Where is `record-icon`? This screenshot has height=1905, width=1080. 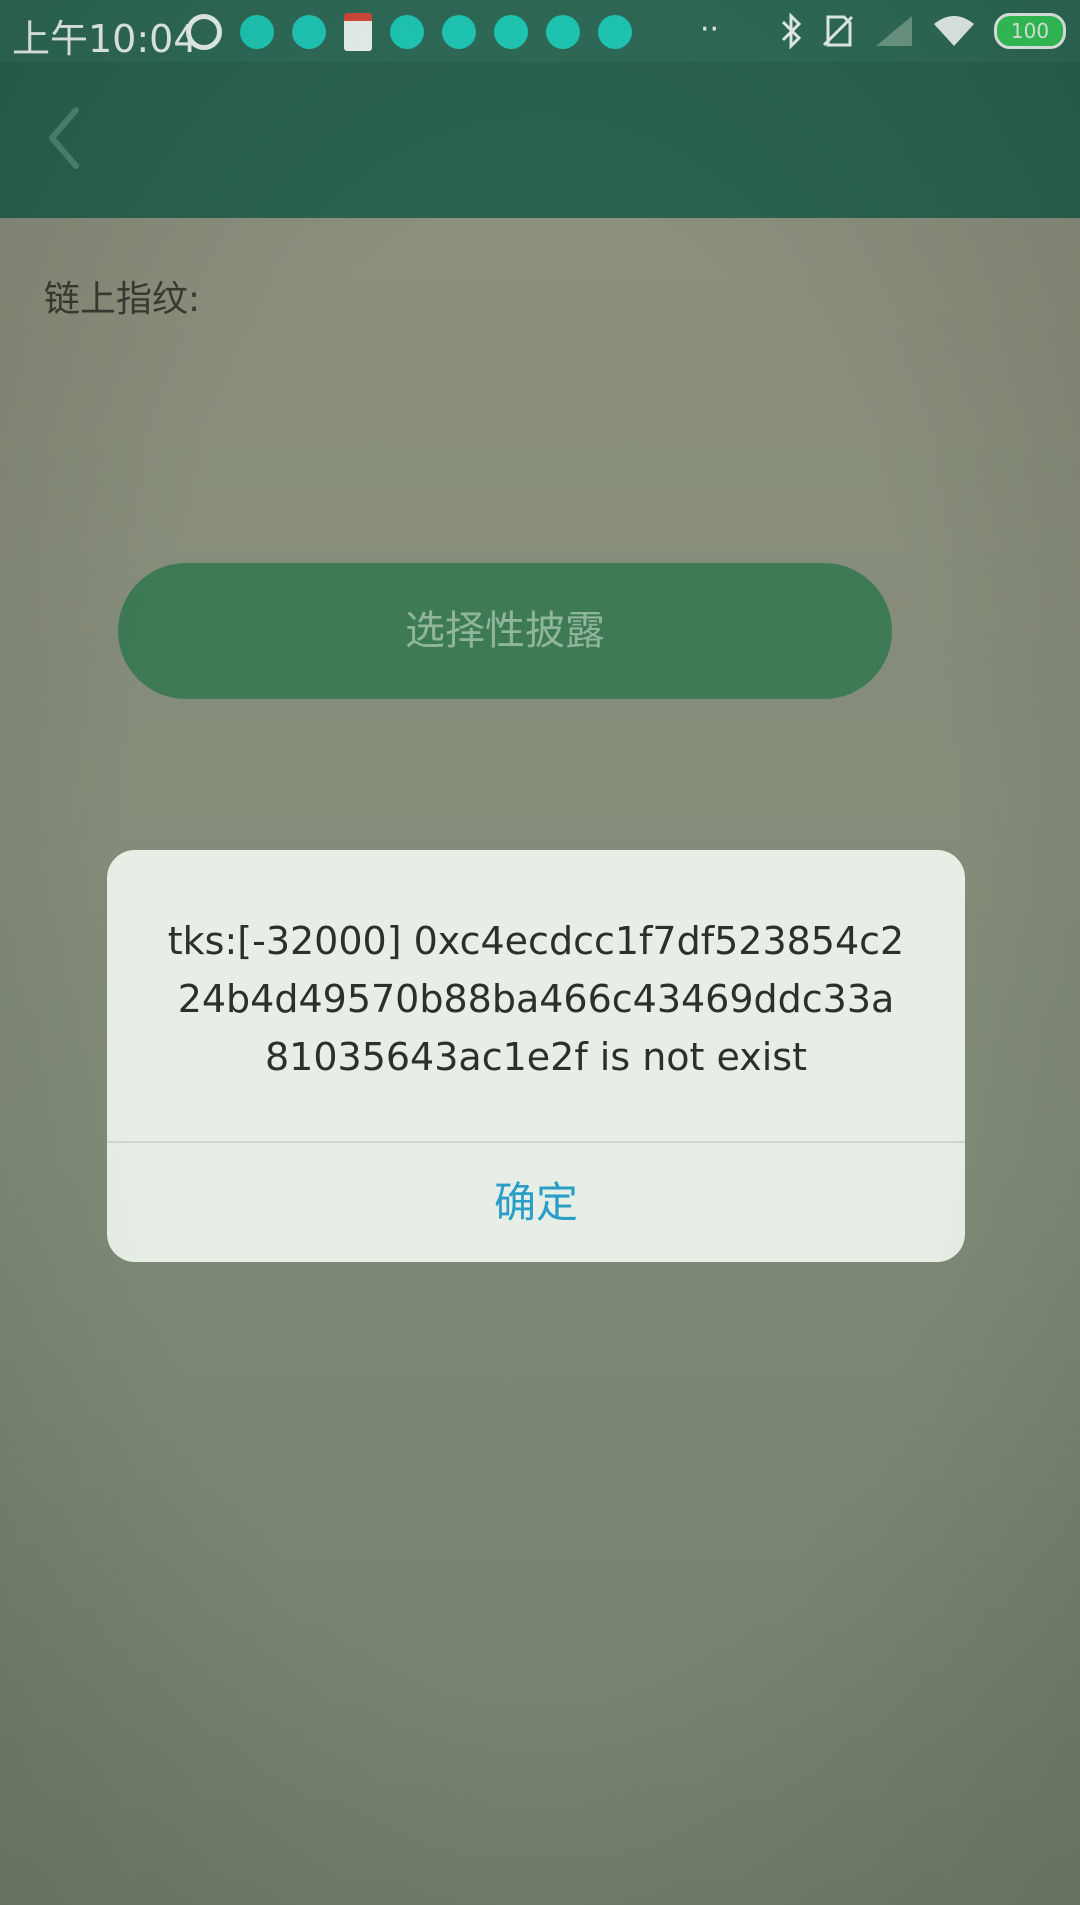 record-icon is located at coordinates (204, 32).